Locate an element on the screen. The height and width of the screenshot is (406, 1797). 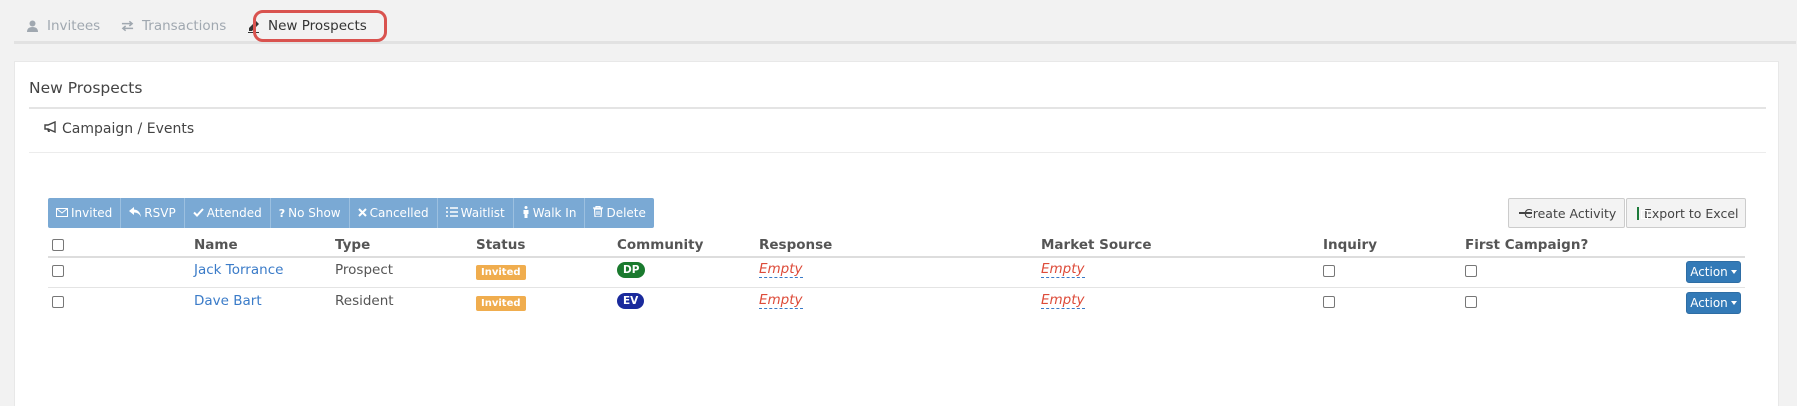
export-excel-button: Export to Excel is located at coordinates (1686, 213).